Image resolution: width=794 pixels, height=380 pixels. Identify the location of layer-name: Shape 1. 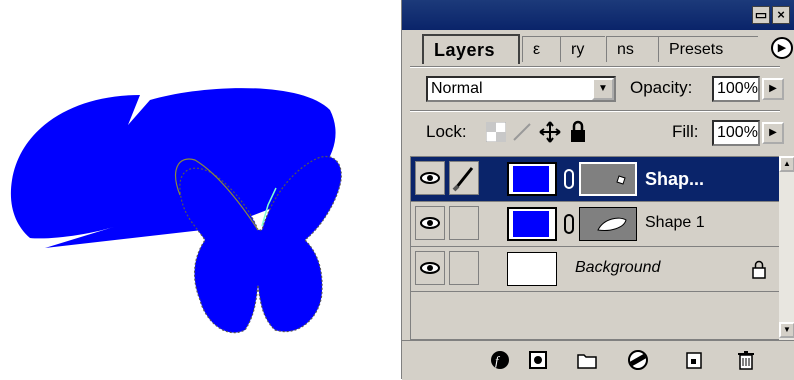
(675, 223).